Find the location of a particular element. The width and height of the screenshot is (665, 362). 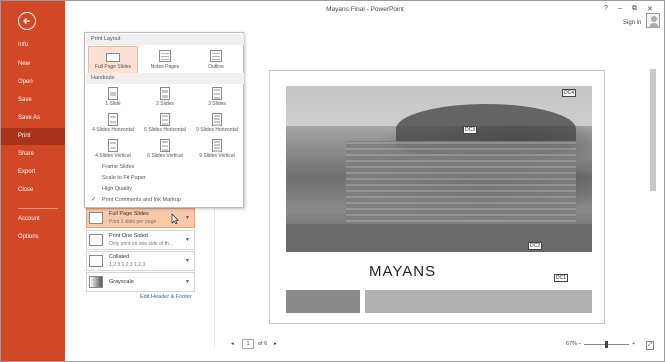

scale-to-fit-option: Scale to Fit Paper is located at coordinates (124, 178).